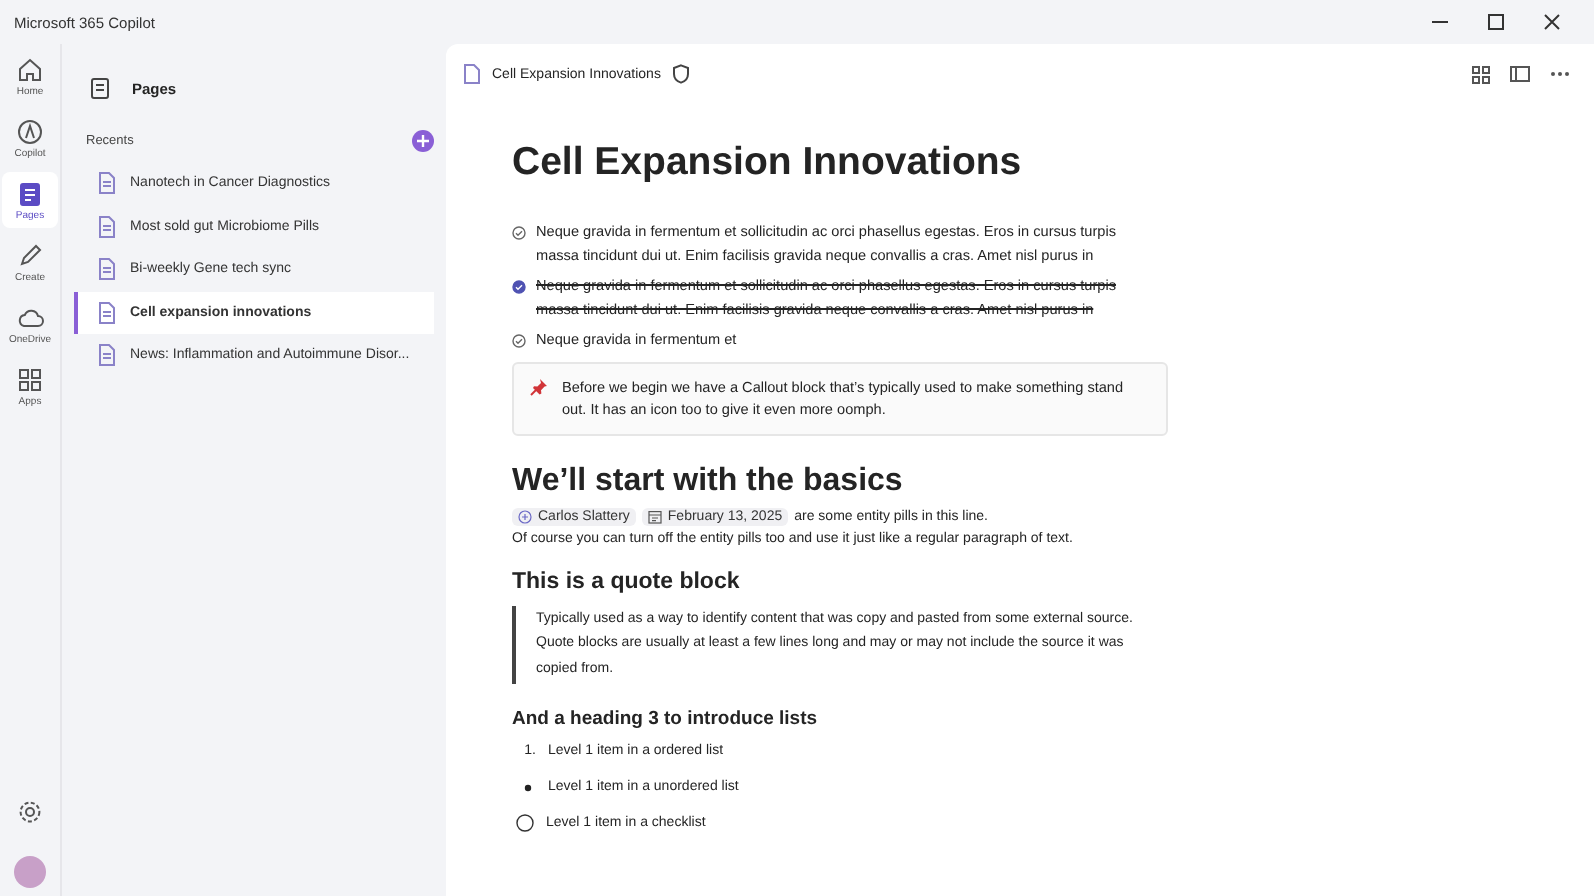 Image resolution: width=1594 pixels, height=896 pixels. Describe the element at coordinates (768, 163) in the screenshot. I see `page-title: Cell Expansion Innovations` at that location.